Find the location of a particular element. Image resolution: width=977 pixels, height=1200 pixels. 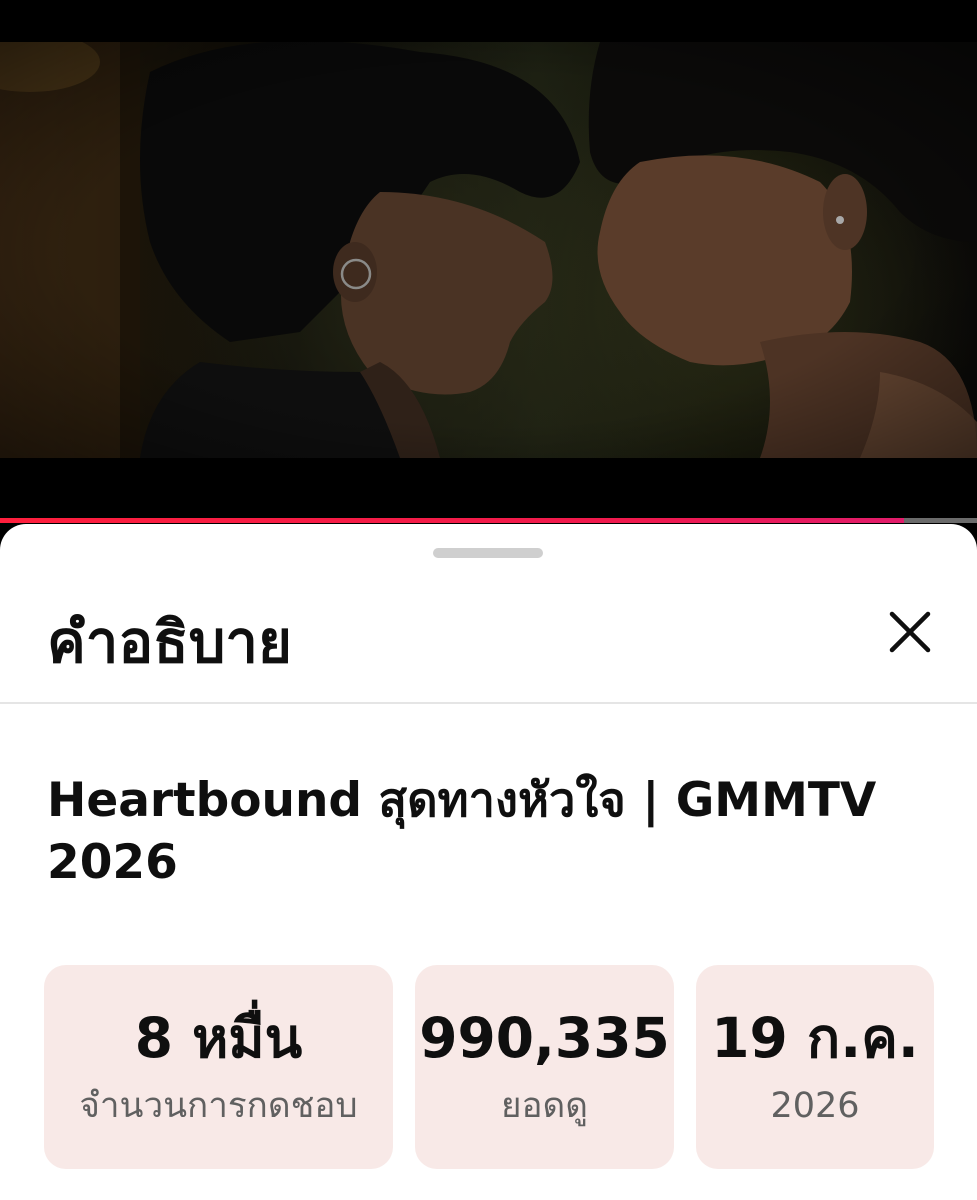

publish-year: 2026 is located at coordinates (815, 1106).